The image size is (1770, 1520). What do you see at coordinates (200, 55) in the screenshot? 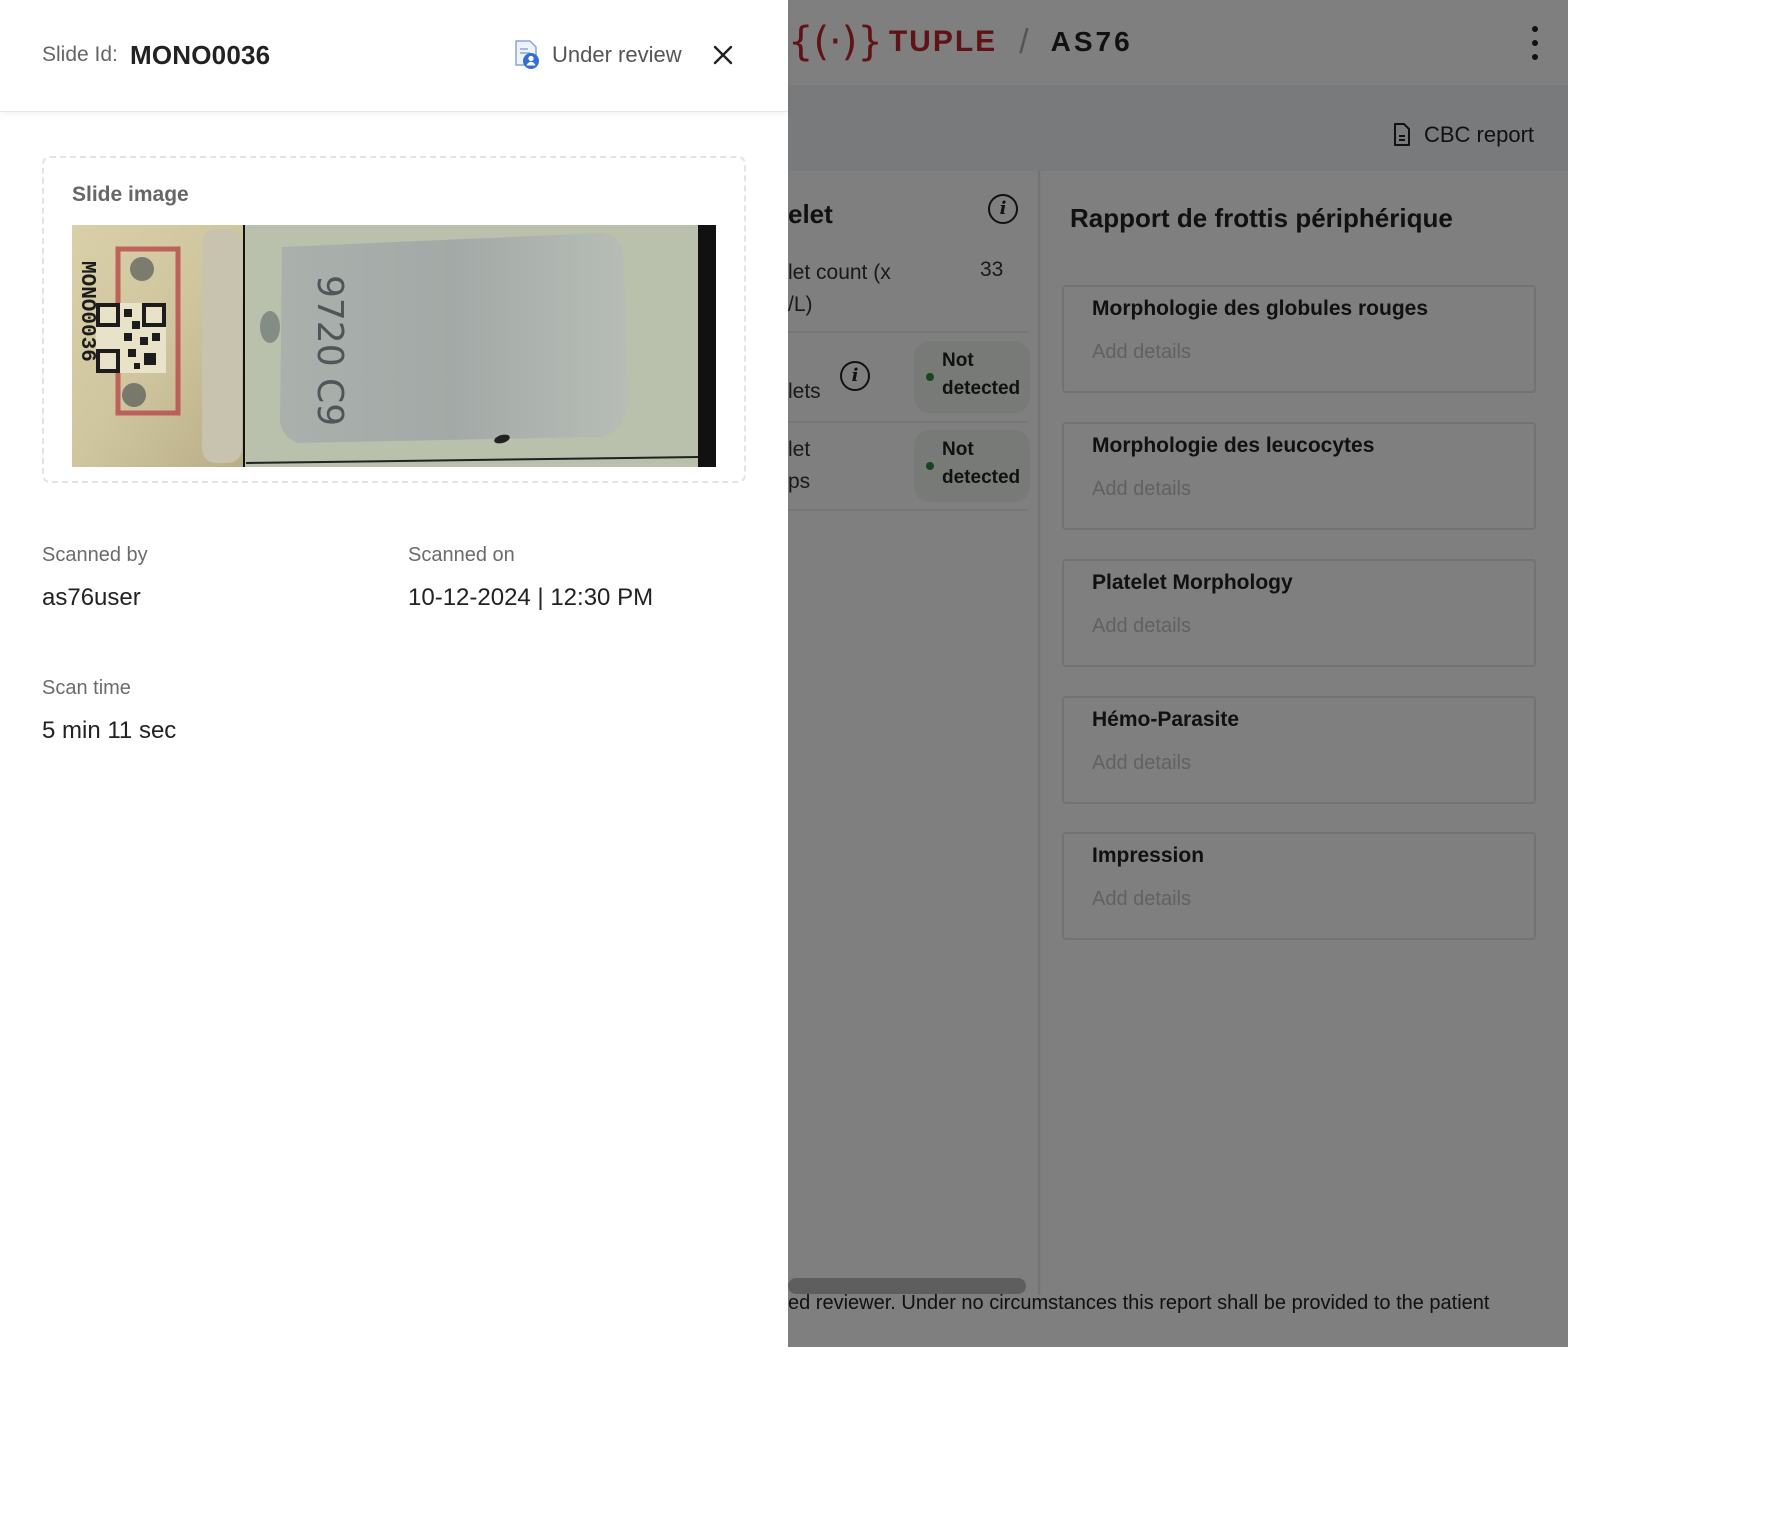
I see `slide-id-value: MONO0036` at bounding box center [200, 55].